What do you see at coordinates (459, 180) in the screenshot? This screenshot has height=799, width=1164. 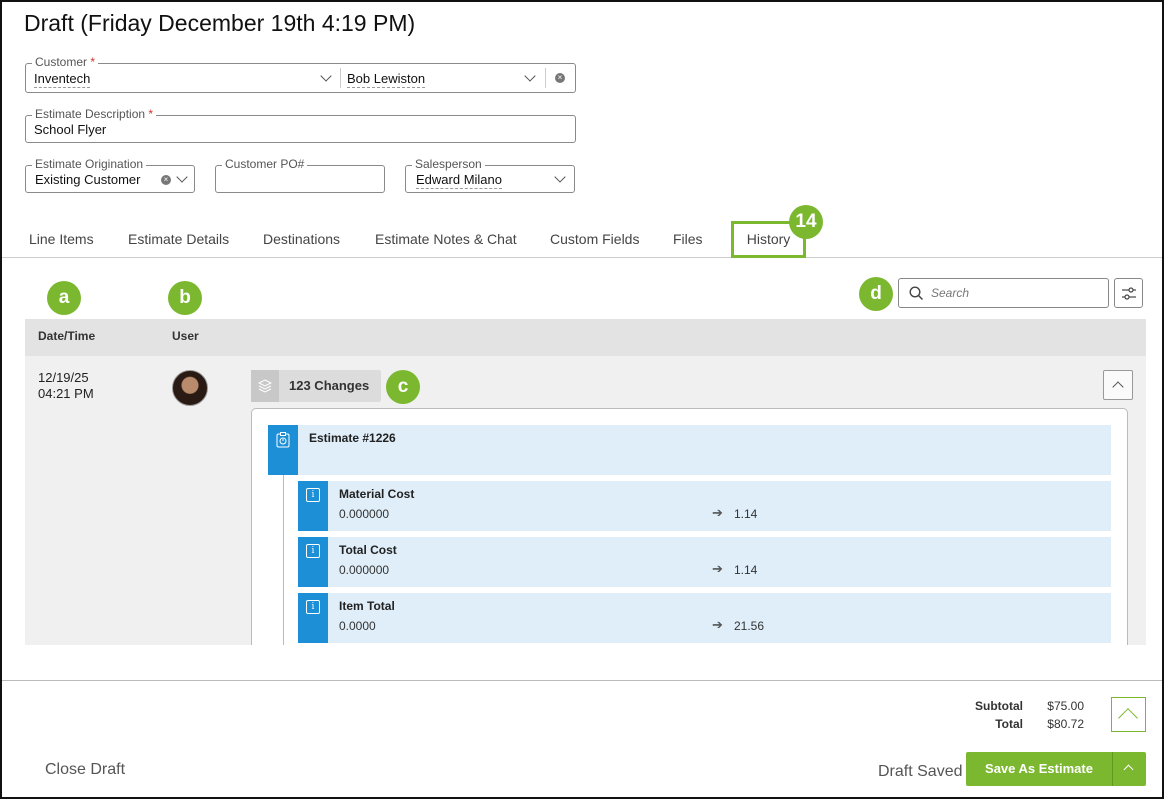 I see `salesperson-value: Edward Milano` at bounding box center [459, 180].